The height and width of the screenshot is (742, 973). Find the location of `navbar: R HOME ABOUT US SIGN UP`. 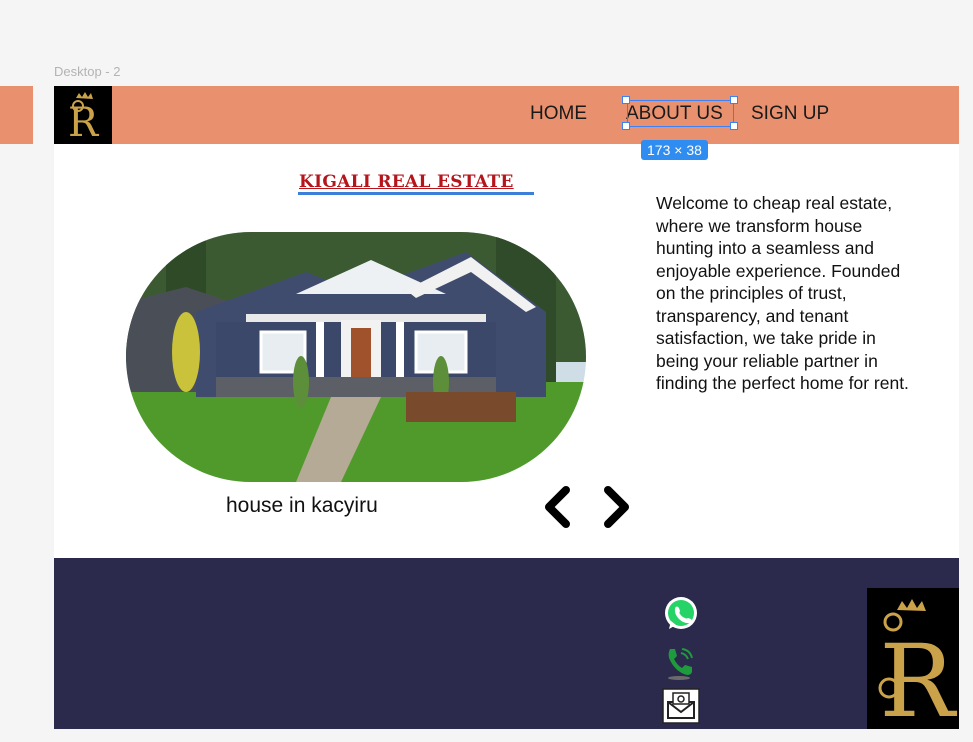

navbar: R HOME ABOUT US SIGN UP is located at coordinates (506, 116).